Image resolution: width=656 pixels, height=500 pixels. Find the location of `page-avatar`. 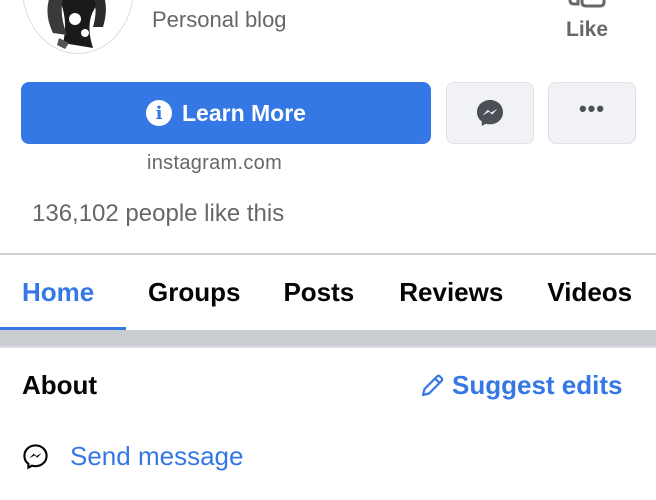

page-avatar is located at coordinates (78, 27).